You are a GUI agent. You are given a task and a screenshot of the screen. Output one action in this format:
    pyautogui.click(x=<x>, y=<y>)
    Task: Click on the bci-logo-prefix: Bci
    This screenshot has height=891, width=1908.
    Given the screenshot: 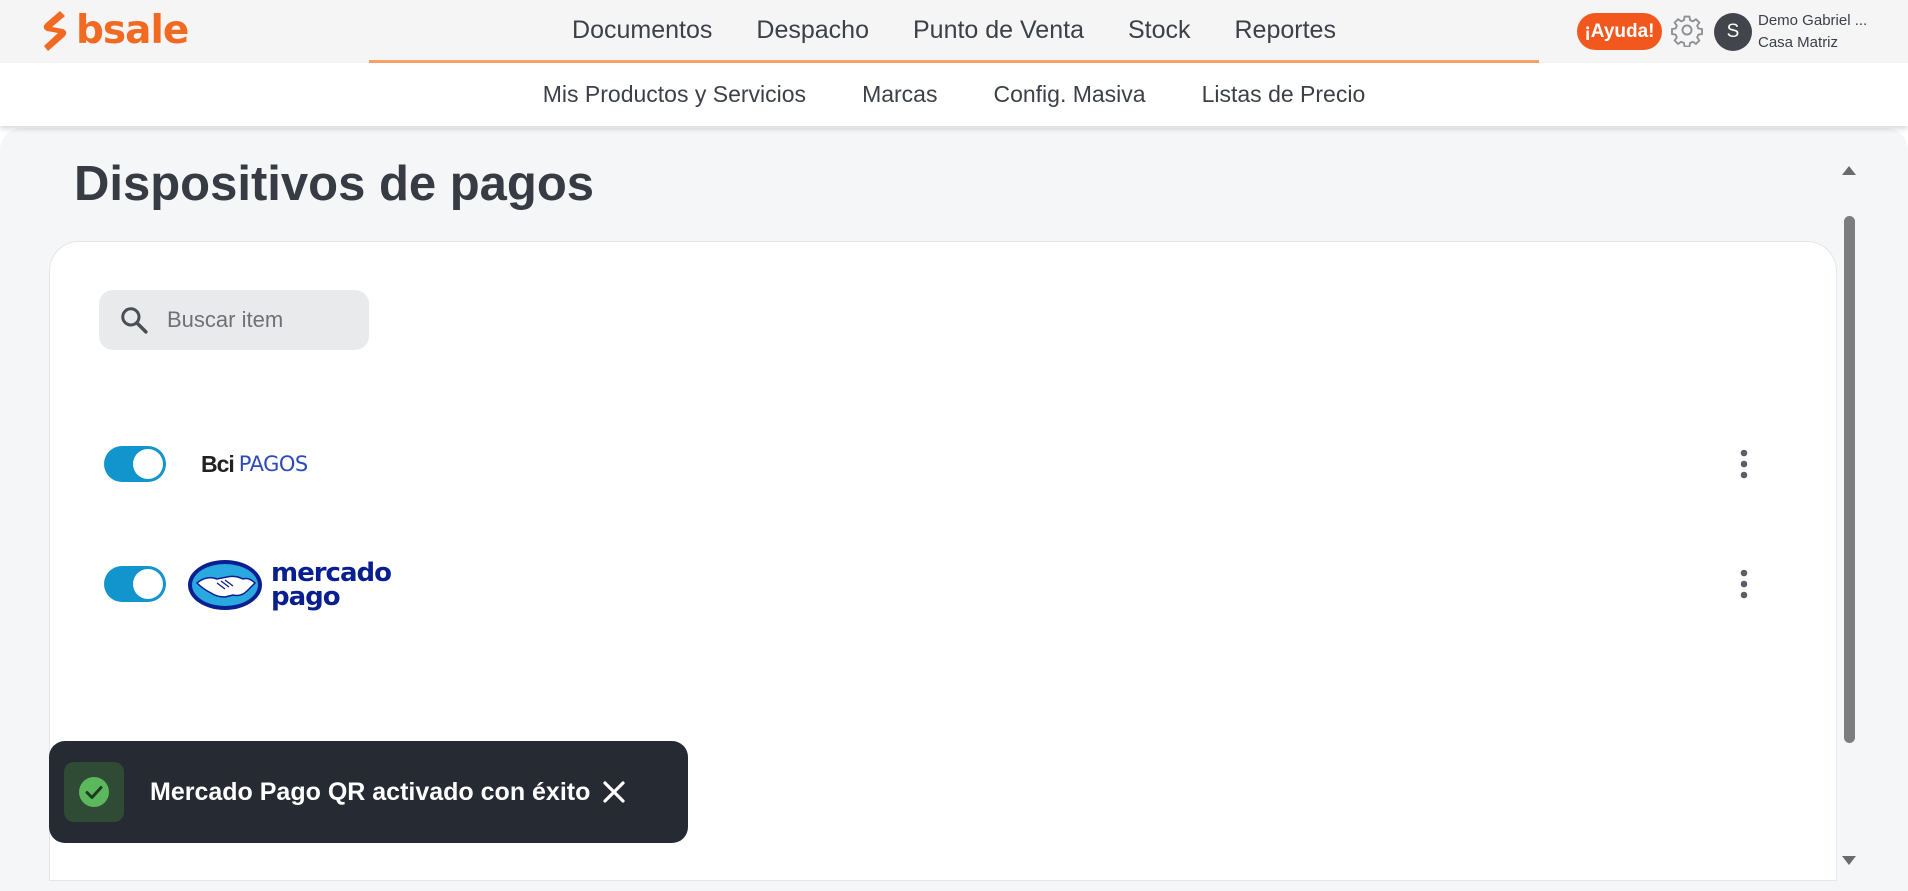 What is the action you would take?
    pyautogui.click(x=218, y=463)
    